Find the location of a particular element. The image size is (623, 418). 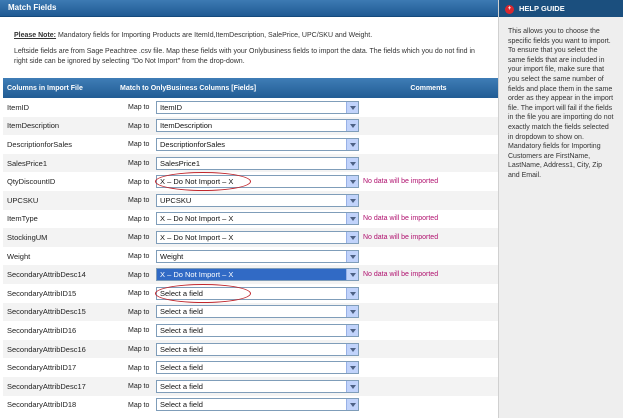

help-guide-title: HELP GUIDE is located at coordinates (542, 8).